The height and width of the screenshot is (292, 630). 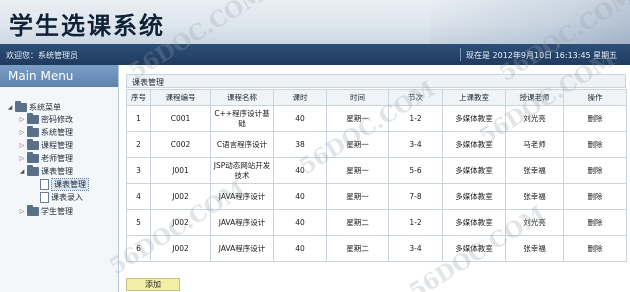 I want to click on table-row: 4 J002 JAVA程序设计 40 星期一 7-8 多媒体教室 张幸福 删除, so click(x=376, y=196).